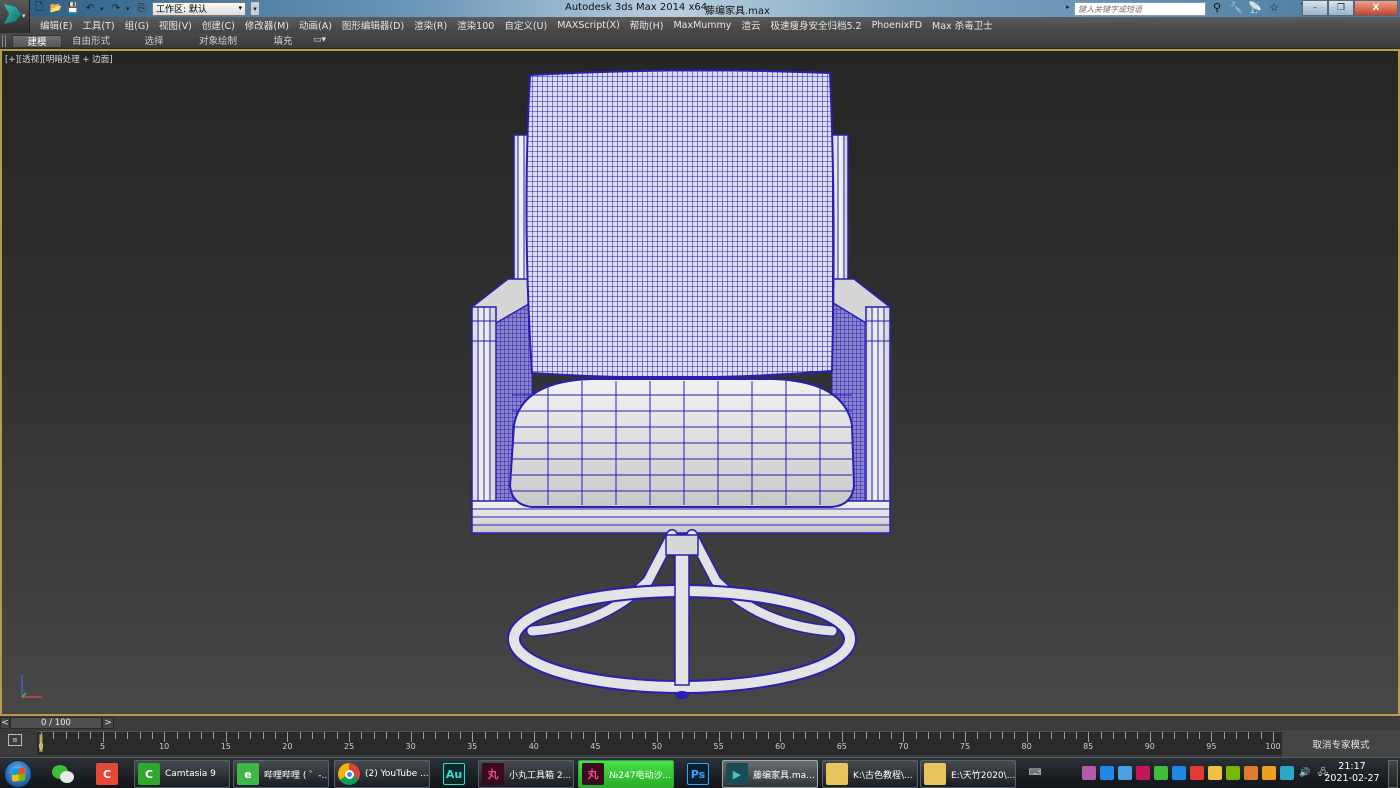  I want to click on nvidia-icon, so click(1233, 773).